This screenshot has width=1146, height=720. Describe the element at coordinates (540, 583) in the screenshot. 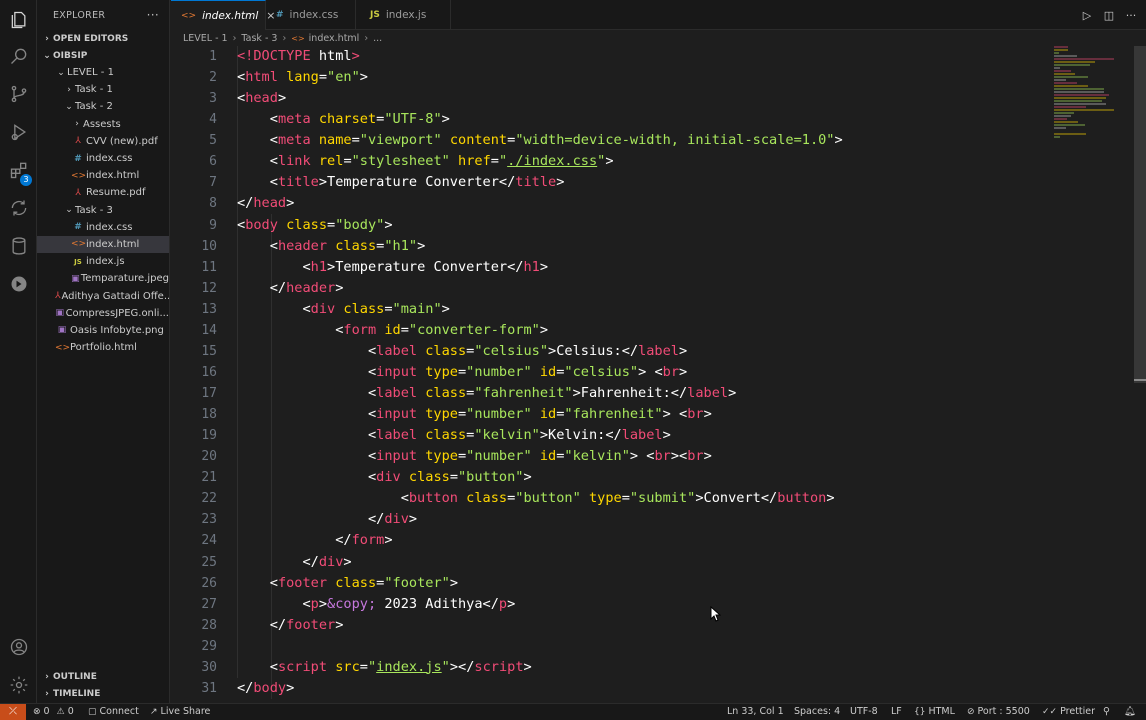

I see `code-line: <footer class="footer">` at that location.